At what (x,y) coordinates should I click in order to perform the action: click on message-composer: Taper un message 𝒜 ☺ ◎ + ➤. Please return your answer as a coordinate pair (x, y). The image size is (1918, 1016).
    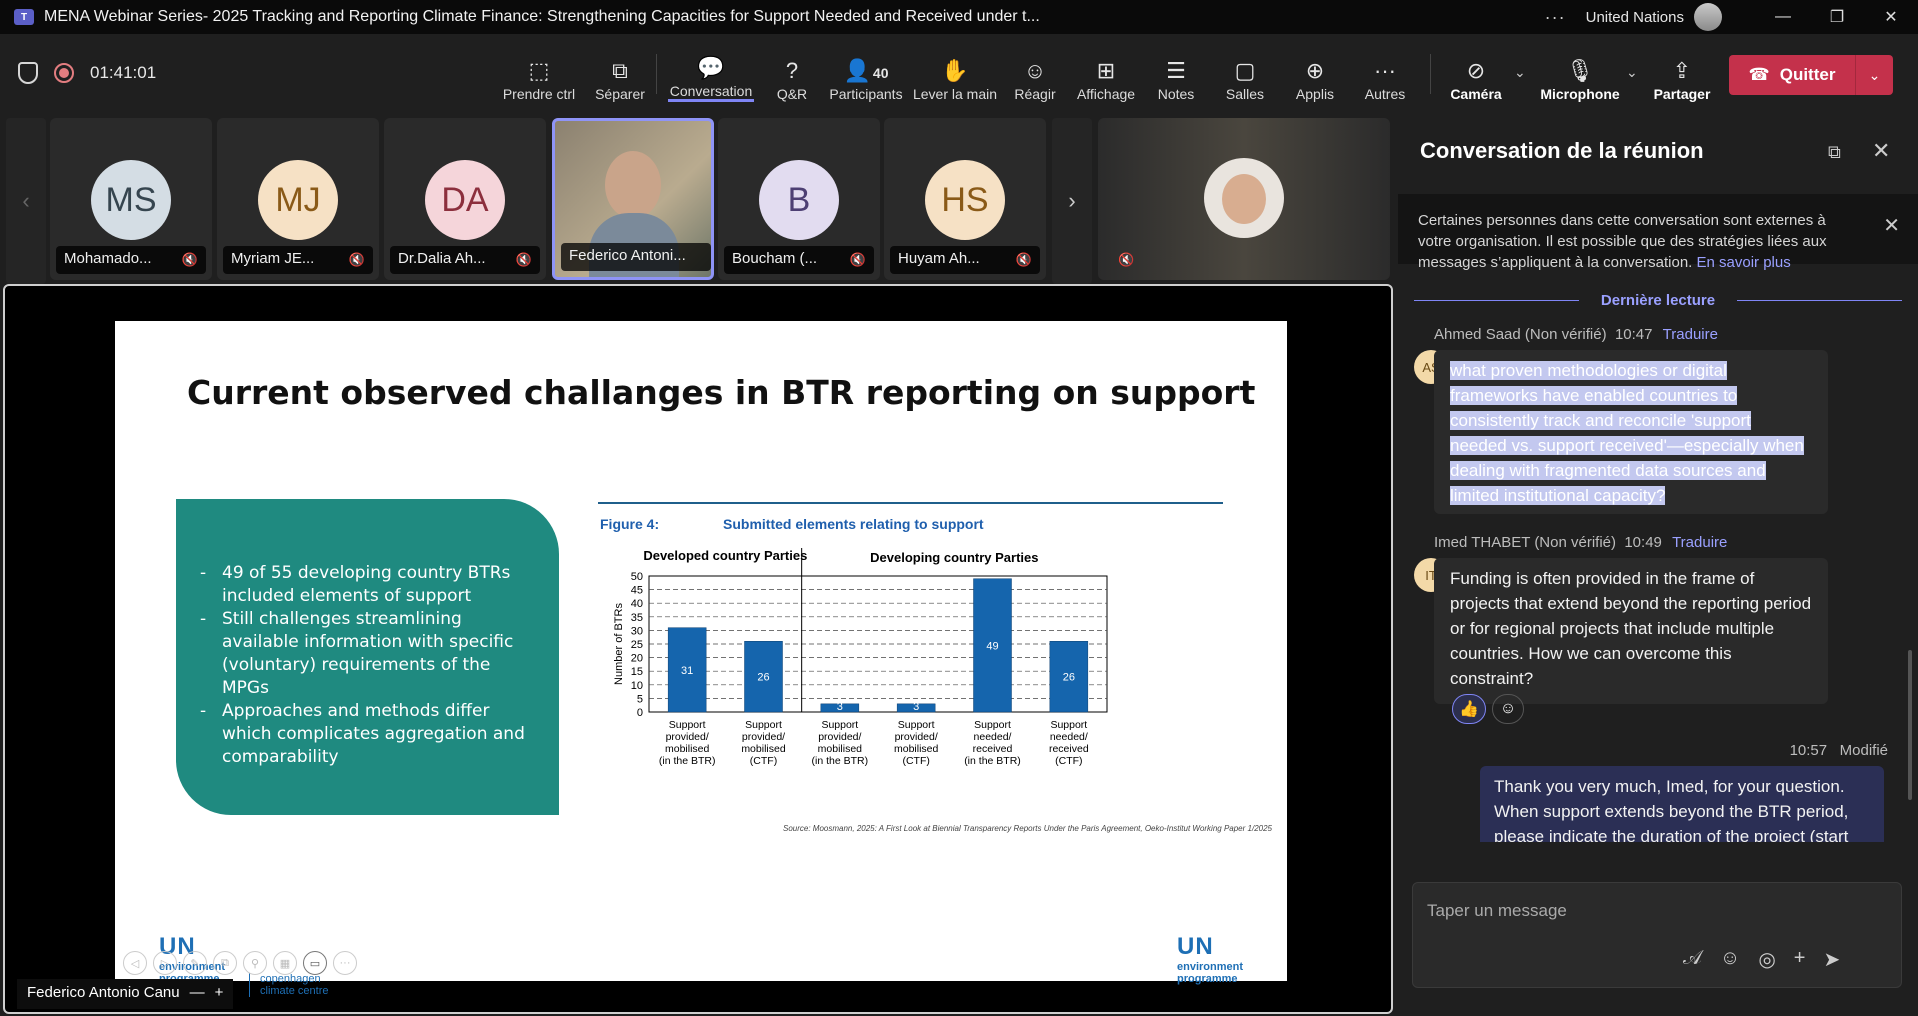
    Looking at the image, I should click on (1657, 935).